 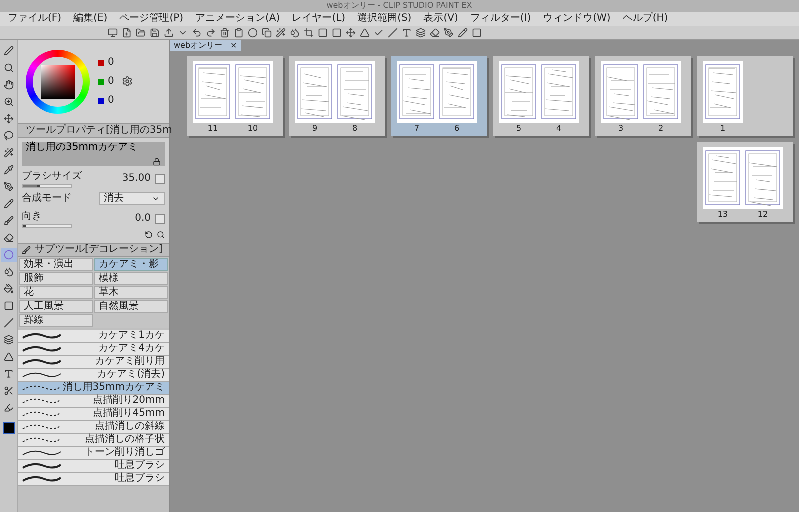 I want to click on menu-item: 表示(V), so click(x=441, y=19).